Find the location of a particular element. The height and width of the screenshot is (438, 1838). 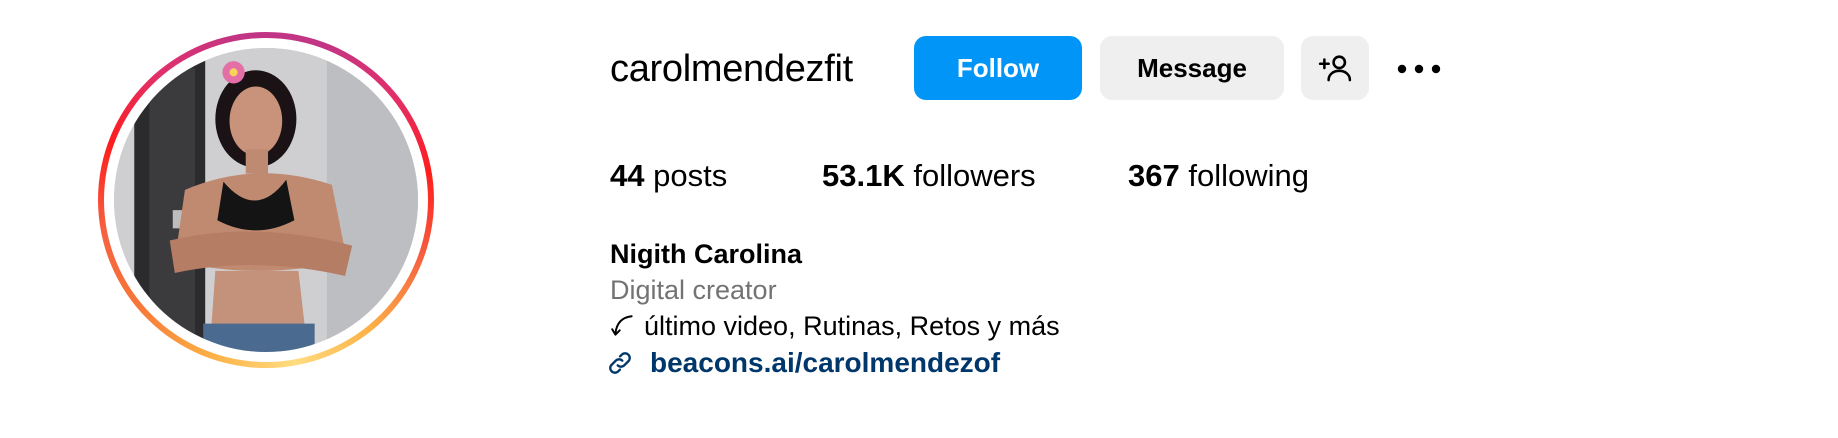

posts-stat: 44 posts is located at coordinates (668, 176).